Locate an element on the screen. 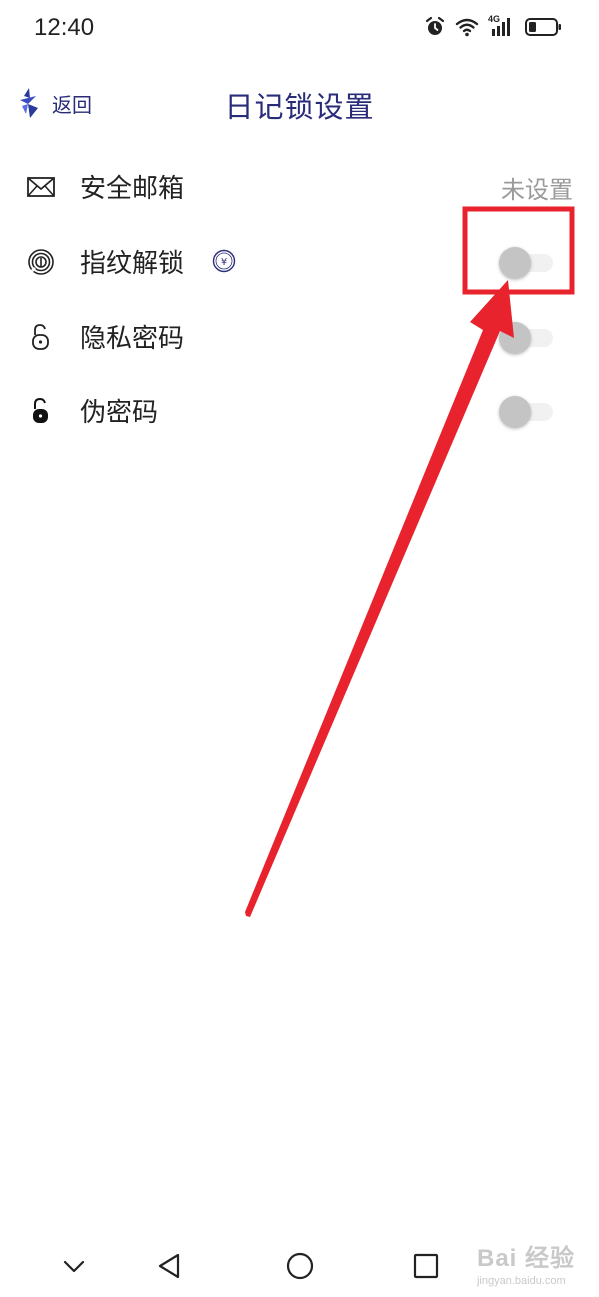 The image size is (599, 1297). home-circle-icon is located at coordinates (300, 1266).